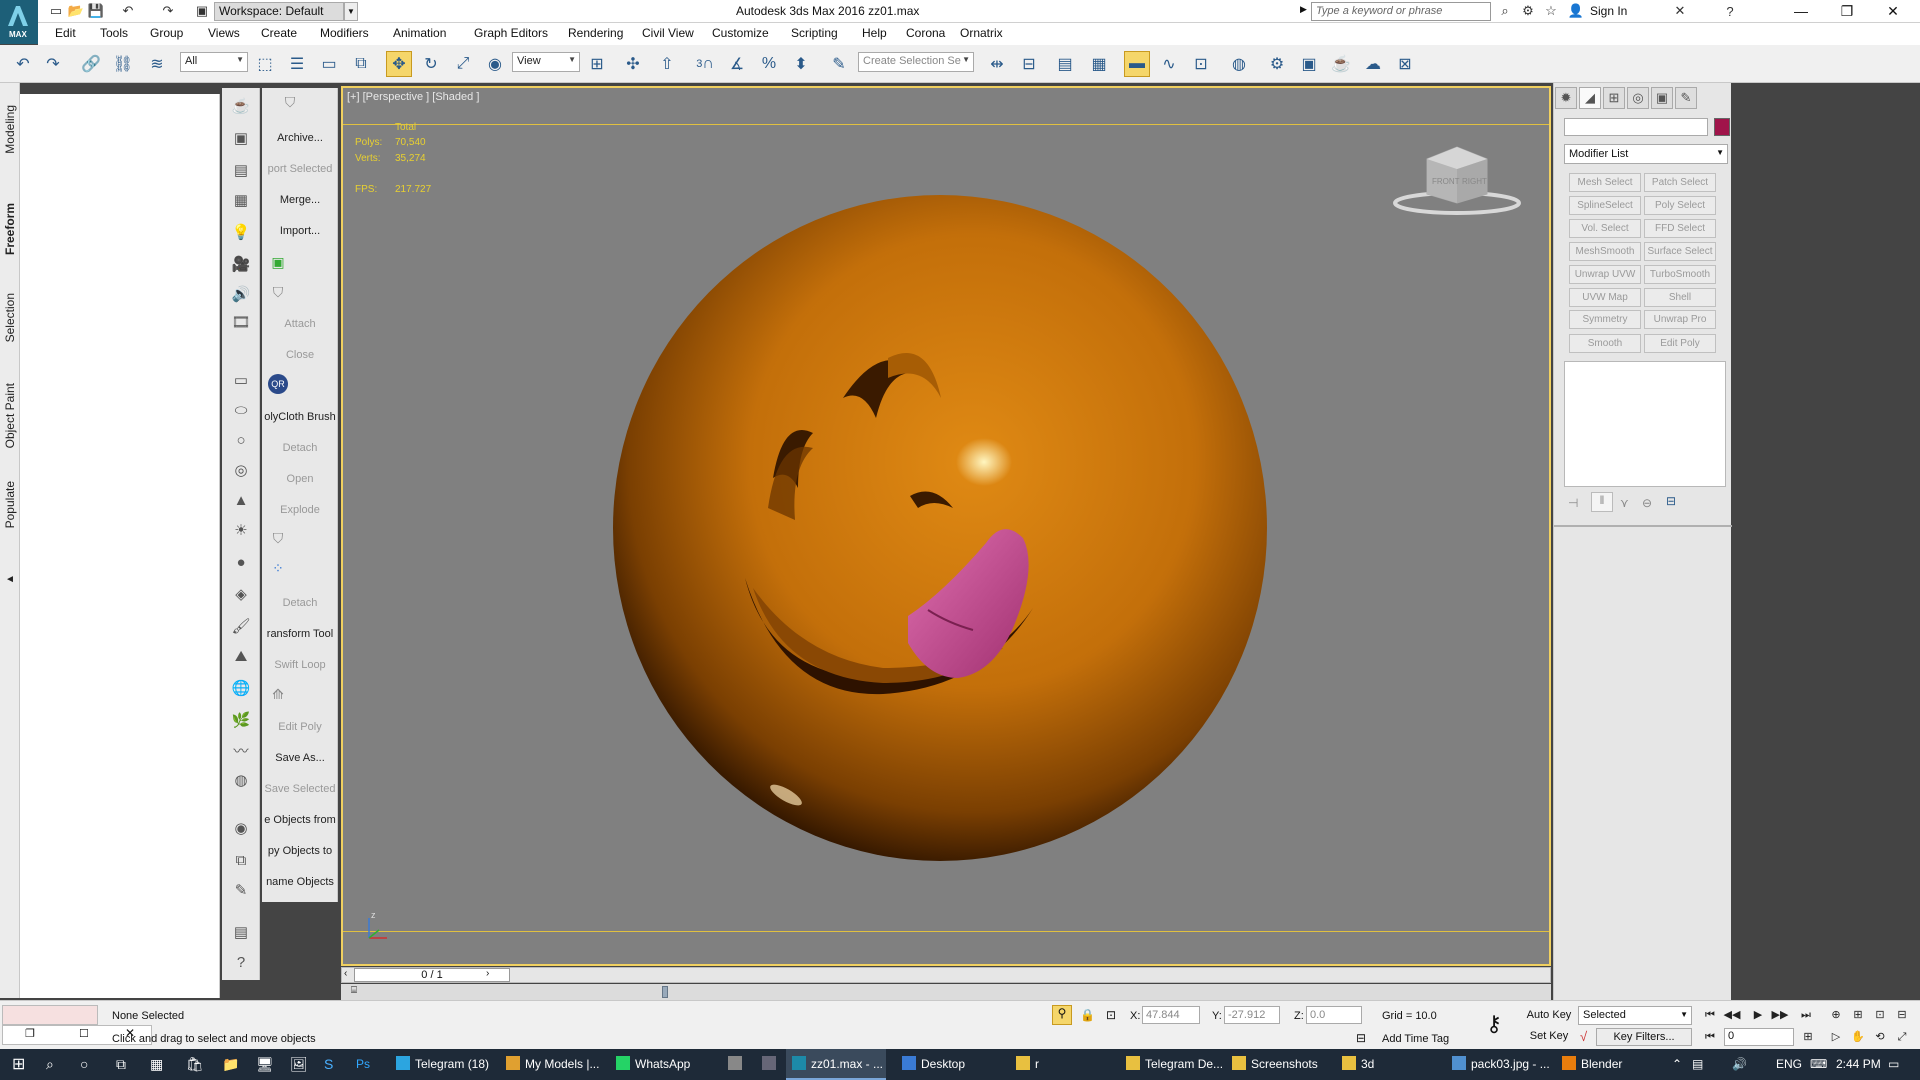  I want to click on qr-icon: QR, so click(278, 384).